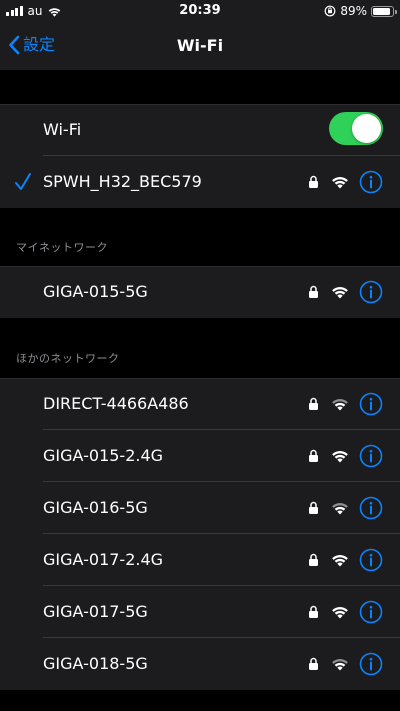 This screenshot has width=400, height=711. I want to click on network-row: GIGA-017-5G, so click(200, 612).